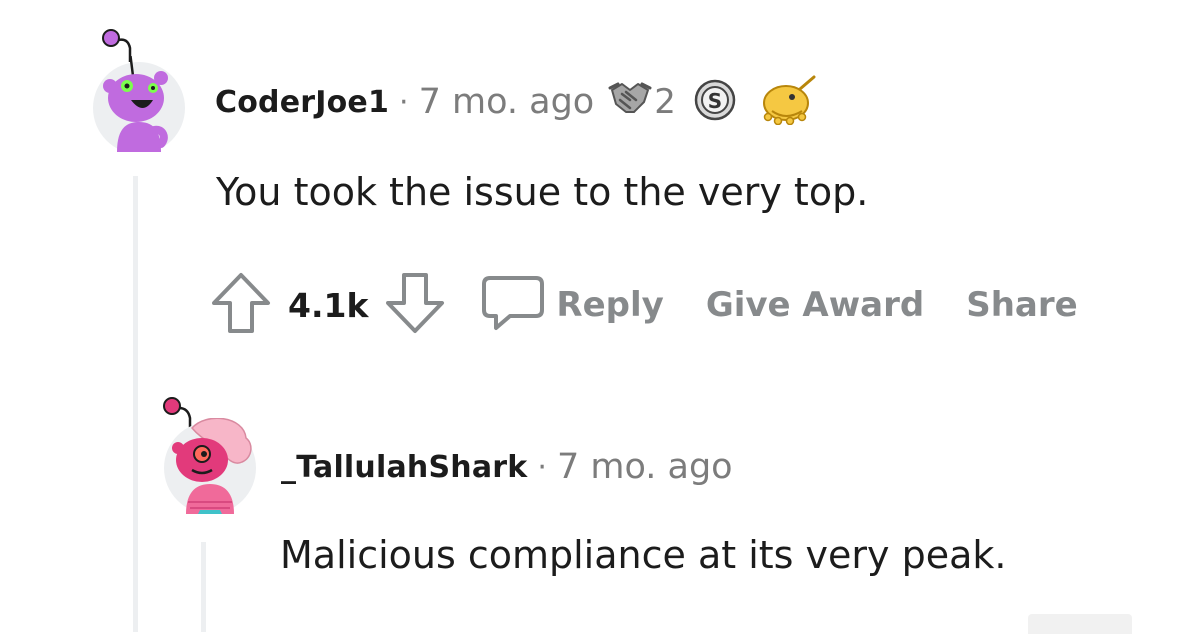 The height and width of the screenshot is (634, 1200). What do you see at coordinates (203, 587) in the screenshot?
I see `thread-line-inner` at bounding box center [203, 587].